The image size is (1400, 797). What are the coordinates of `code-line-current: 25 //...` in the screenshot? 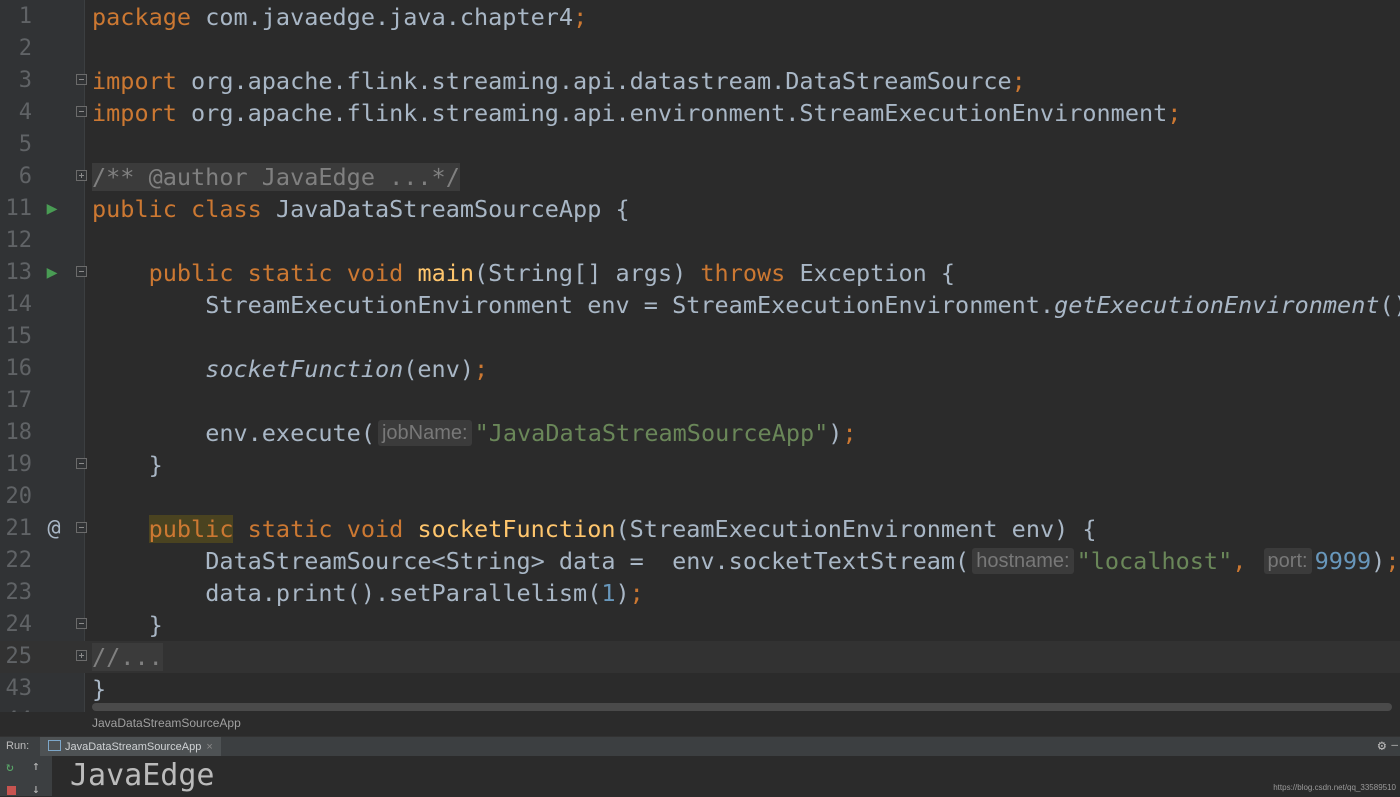 It's located at (700, 657).